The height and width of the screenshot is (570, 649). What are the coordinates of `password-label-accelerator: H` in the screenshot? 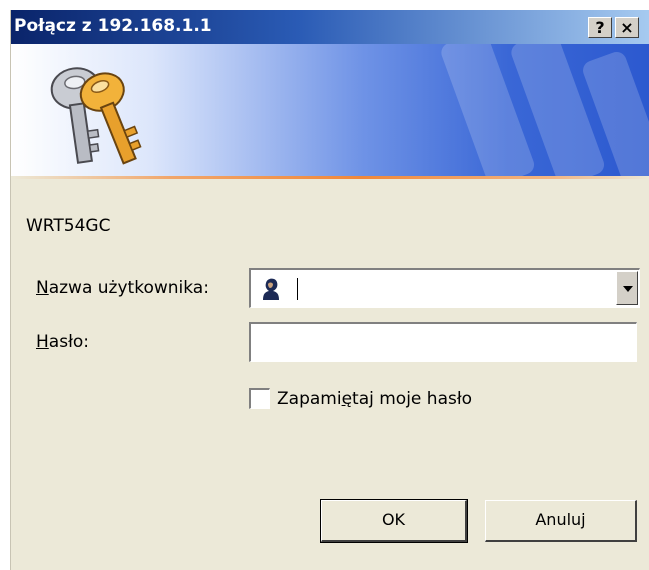 It's located at (42, 342).